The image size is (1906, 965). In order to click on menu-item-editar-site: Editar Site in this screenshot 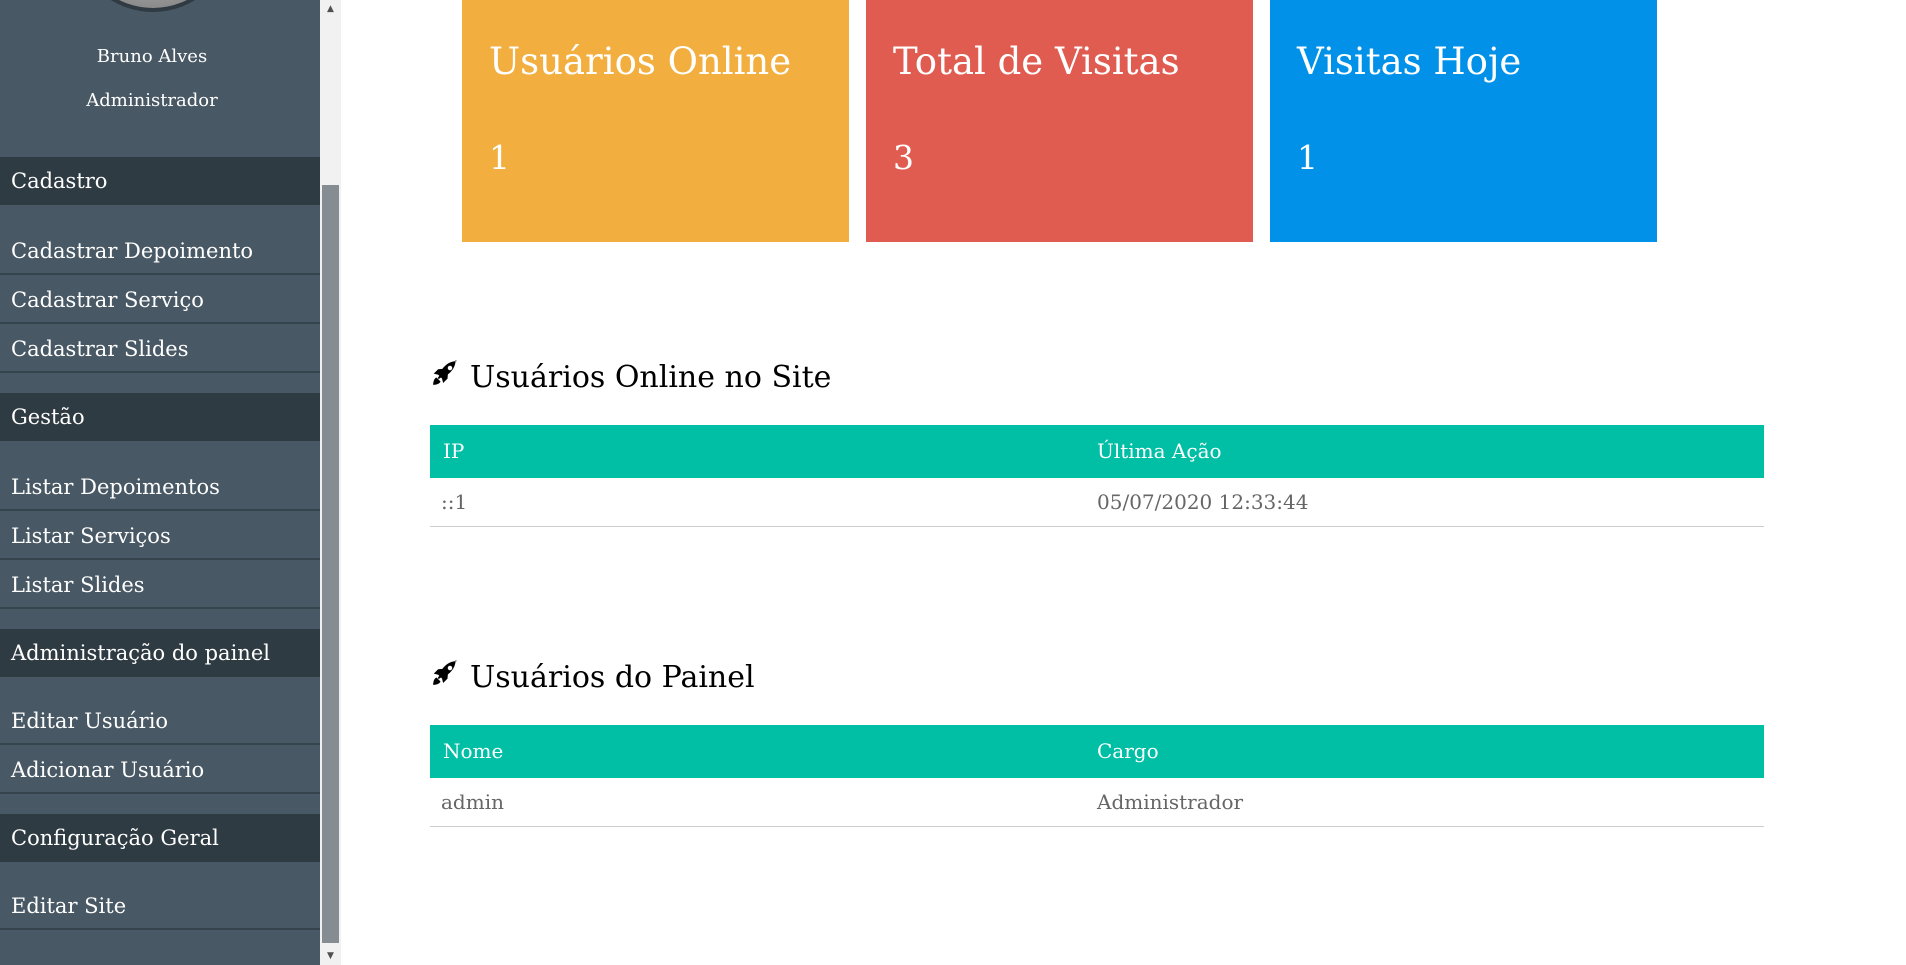, I will do `click(160, 906)`.